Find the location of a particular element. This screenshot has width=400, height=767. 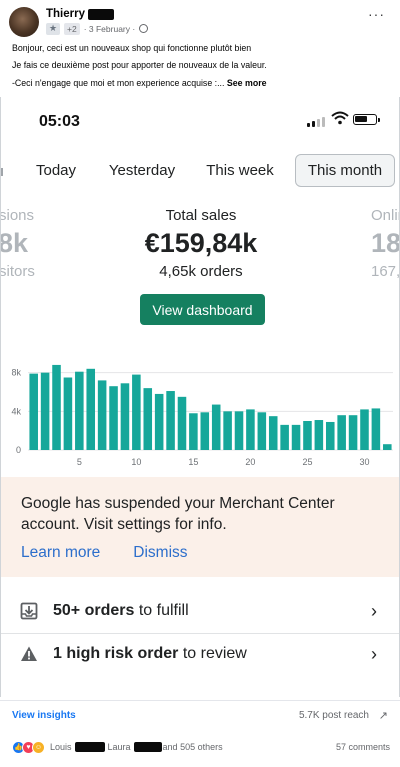

dismiss-link: Dismiss is located at coordinates (160, 553).